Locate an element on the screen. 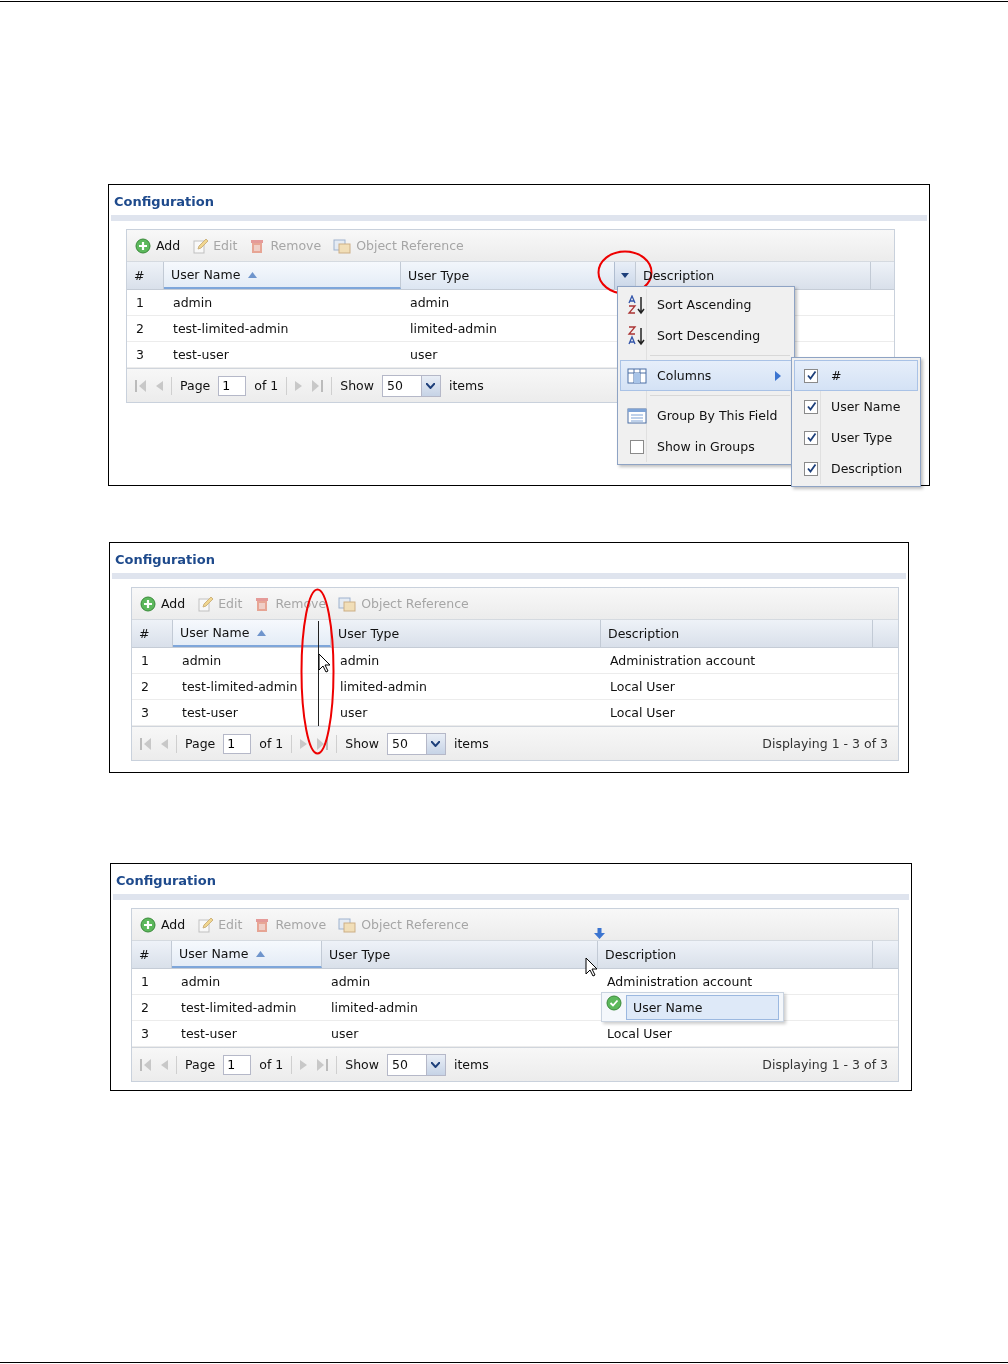 This screenshot has height=1364, width=1008. menu-item: Sort Ascending is located at coordinates (706, 304).